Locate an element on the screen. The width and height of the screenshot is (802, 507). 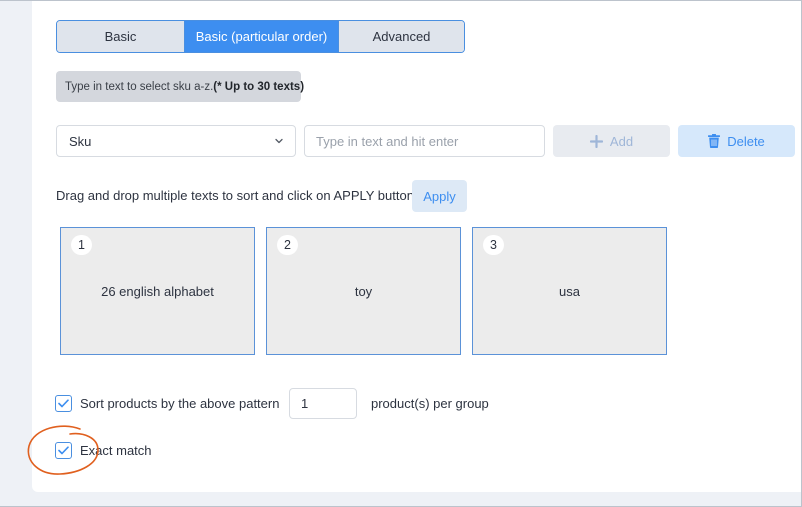
field-select-value: Sku is located at coordinates (80, 141).